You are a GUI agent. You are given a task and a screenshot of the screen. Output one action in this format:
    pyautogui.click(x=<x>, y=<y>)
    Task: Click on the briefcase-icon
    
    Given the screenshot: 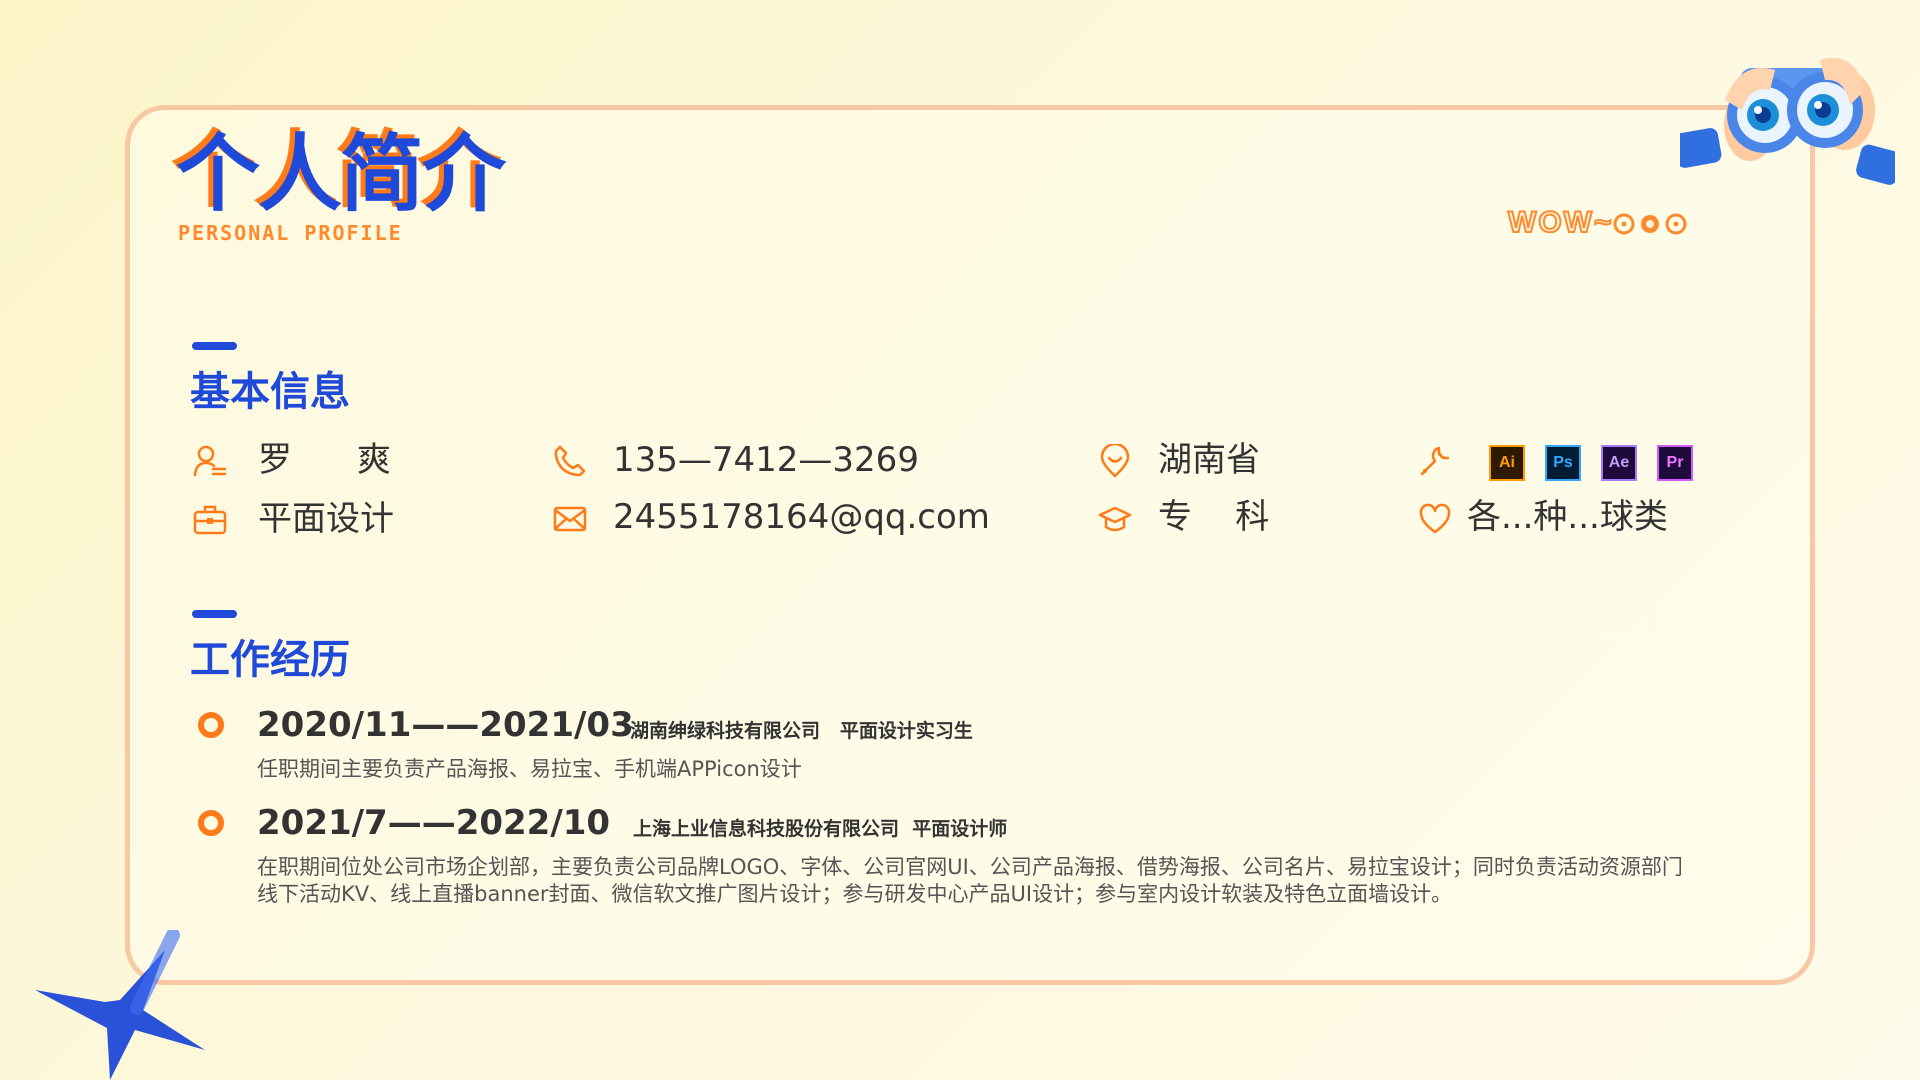 What is the action you would take?
    pyautogui.click(x=210, y=520)
    